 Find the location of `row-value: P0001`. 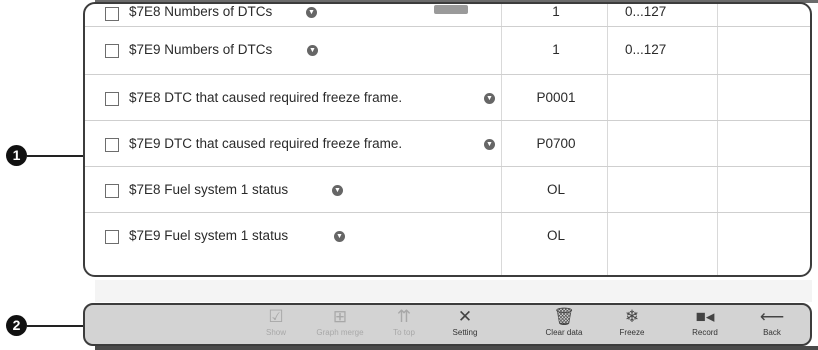

row-value: P0001 is located at coordinates (556, 97).